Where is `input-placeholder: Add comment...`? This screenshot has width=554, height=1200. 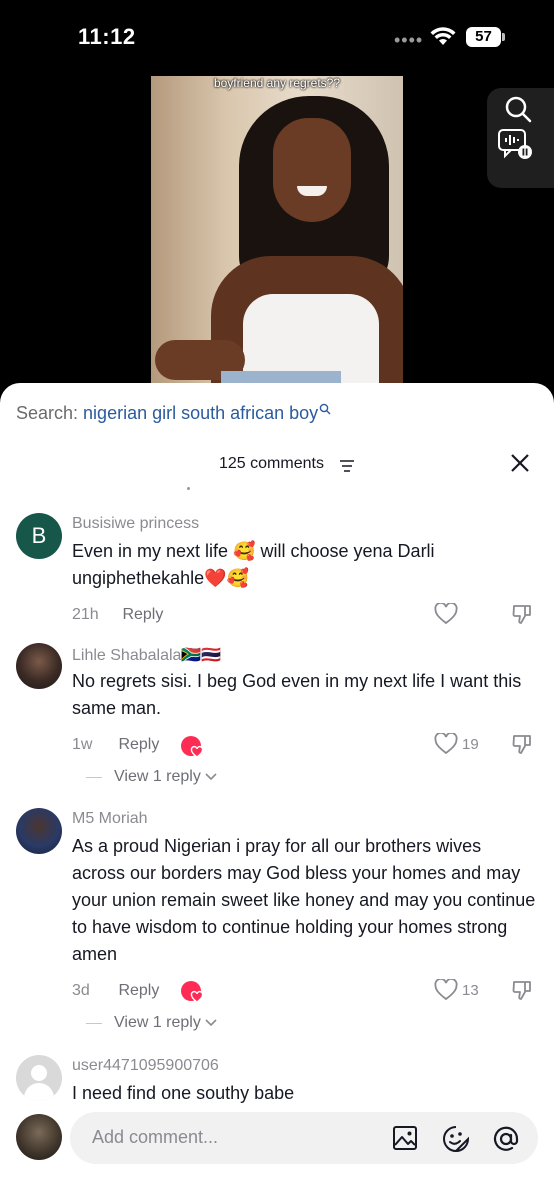
input-placeholder: Add comment... is located at coordinates (155, 1137).